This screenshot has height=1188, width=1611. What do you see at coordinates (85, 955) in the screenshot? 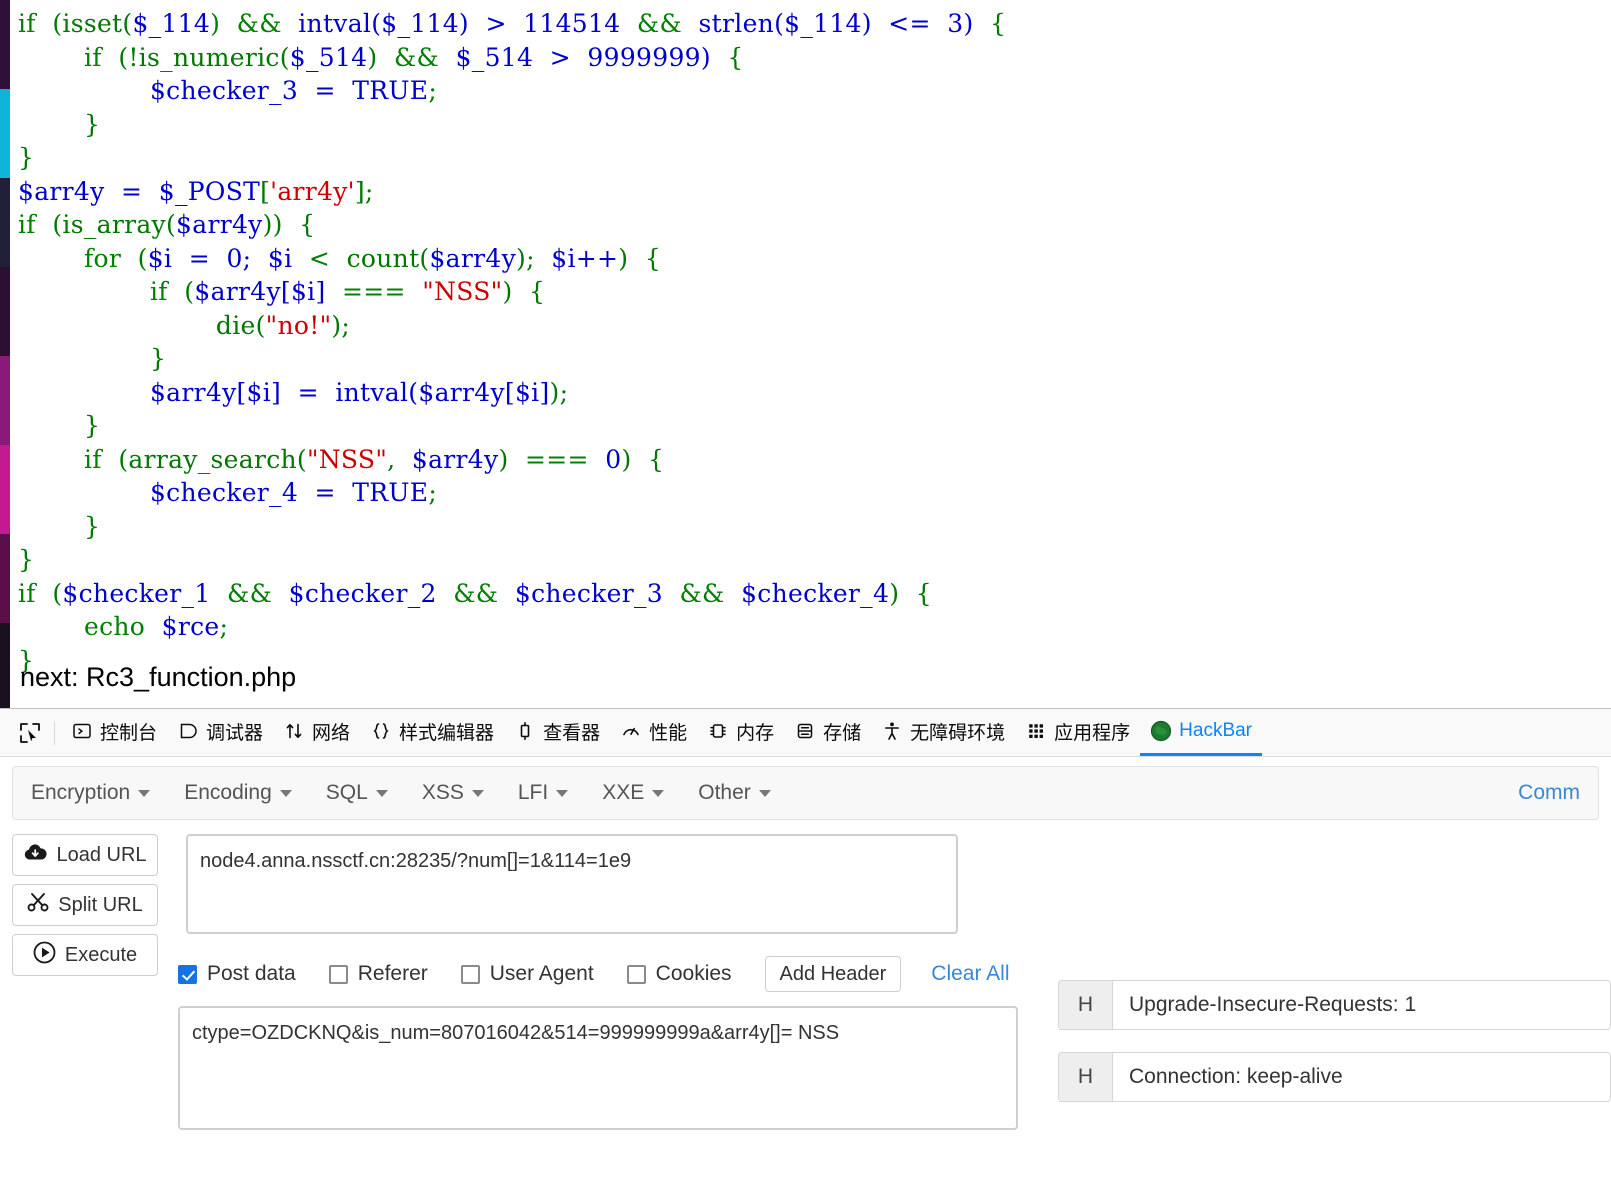
I see `execute-button: Execute` at bounding box center [85, 955].